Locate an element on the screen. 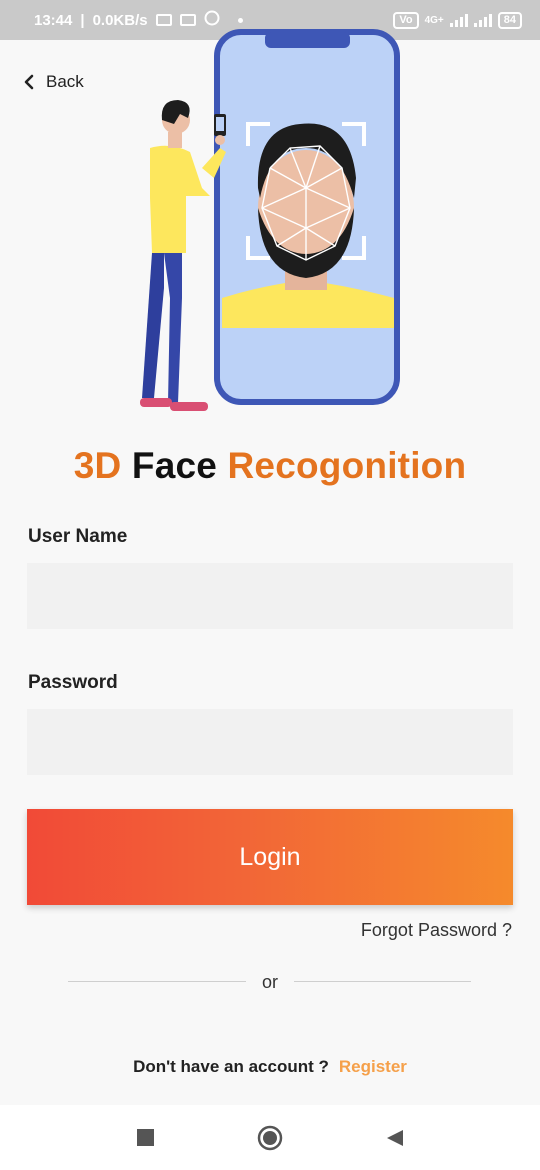 This screenshot has width=540, height=1170. gallery-icon is located at coordinates (187, 20).